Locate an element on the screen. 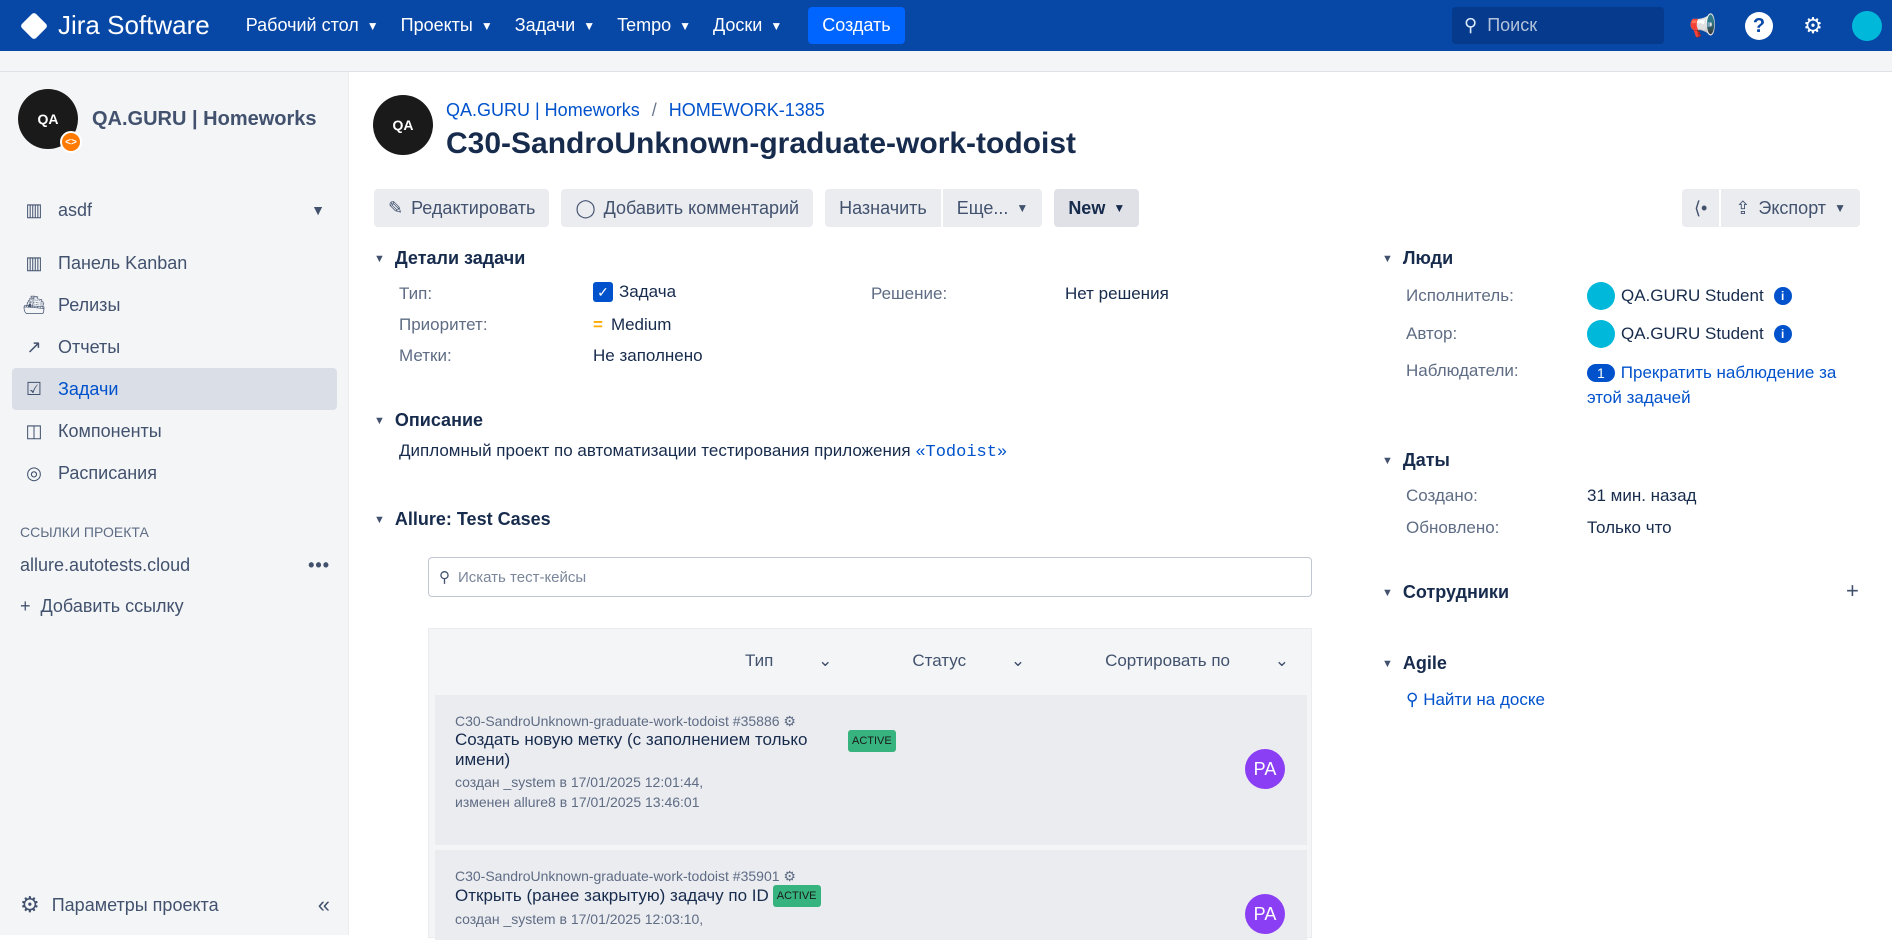  assignee-name: QA.GURU Student is located at coordinates (1692, 295).